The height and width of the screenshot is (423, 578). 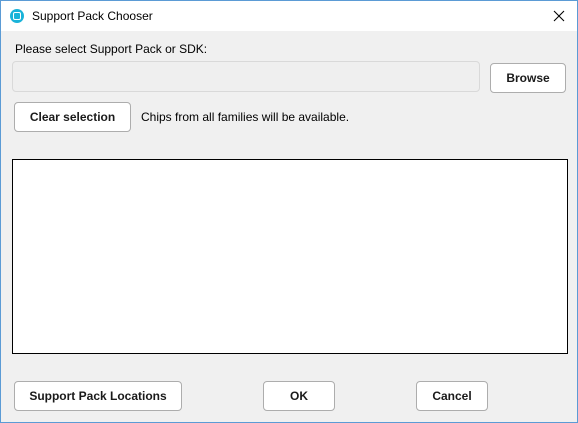 I want to click on title-bar: Support Pack Chooser, so click(x=289, y=16).